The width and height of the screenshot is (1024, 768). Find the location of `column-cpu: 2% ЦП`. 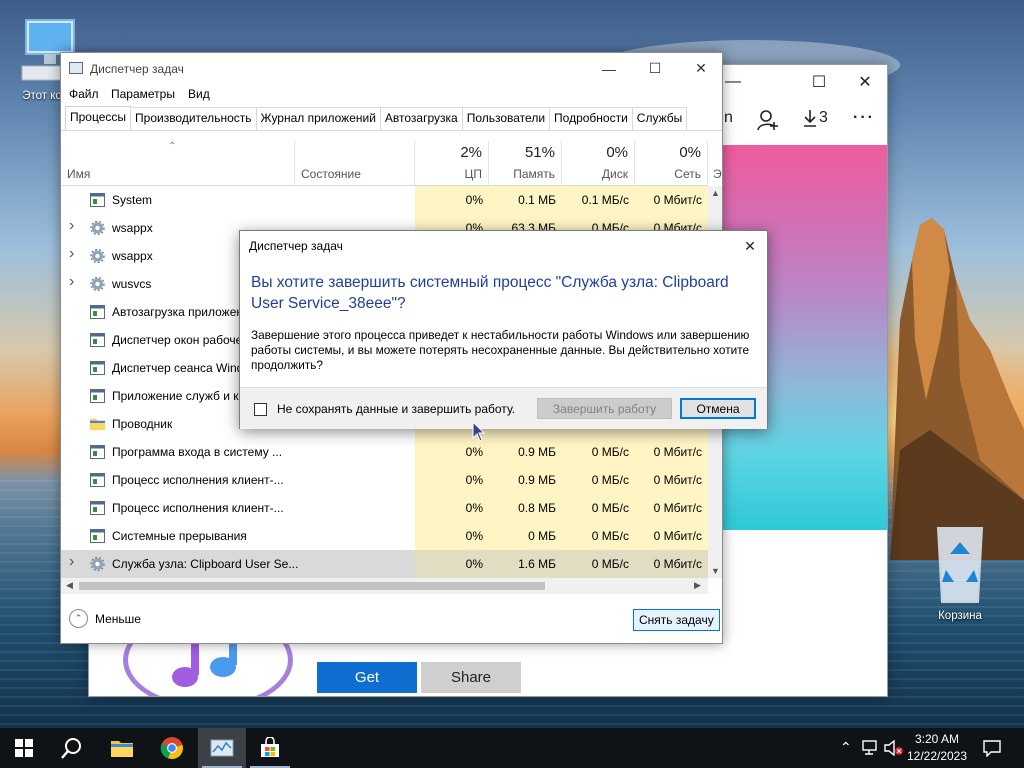

column-cpu: 2% ЦП is located at coordinates (452, 163).